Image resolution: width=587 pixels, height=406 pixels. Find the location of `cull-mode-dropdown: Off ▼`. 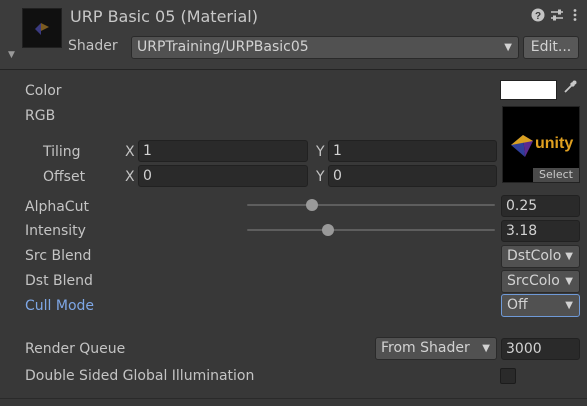

cull-mode-dropdown: Off ▼ is located at coordinates (540, 305).